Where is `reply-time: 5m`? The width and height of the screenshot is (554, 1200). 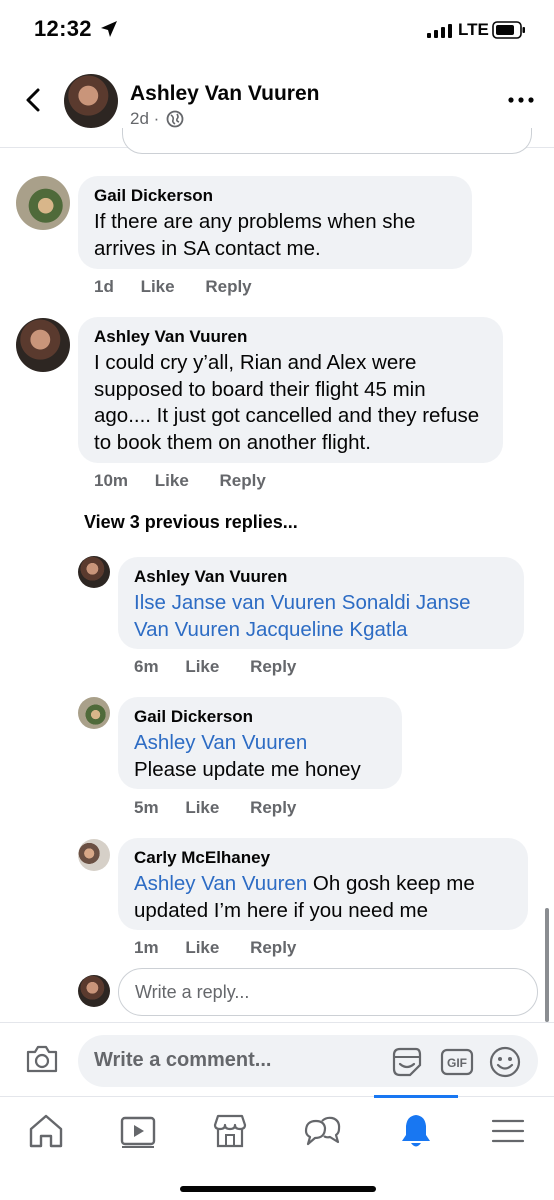 reply-time: 5m is located at coordinates (146, 807).